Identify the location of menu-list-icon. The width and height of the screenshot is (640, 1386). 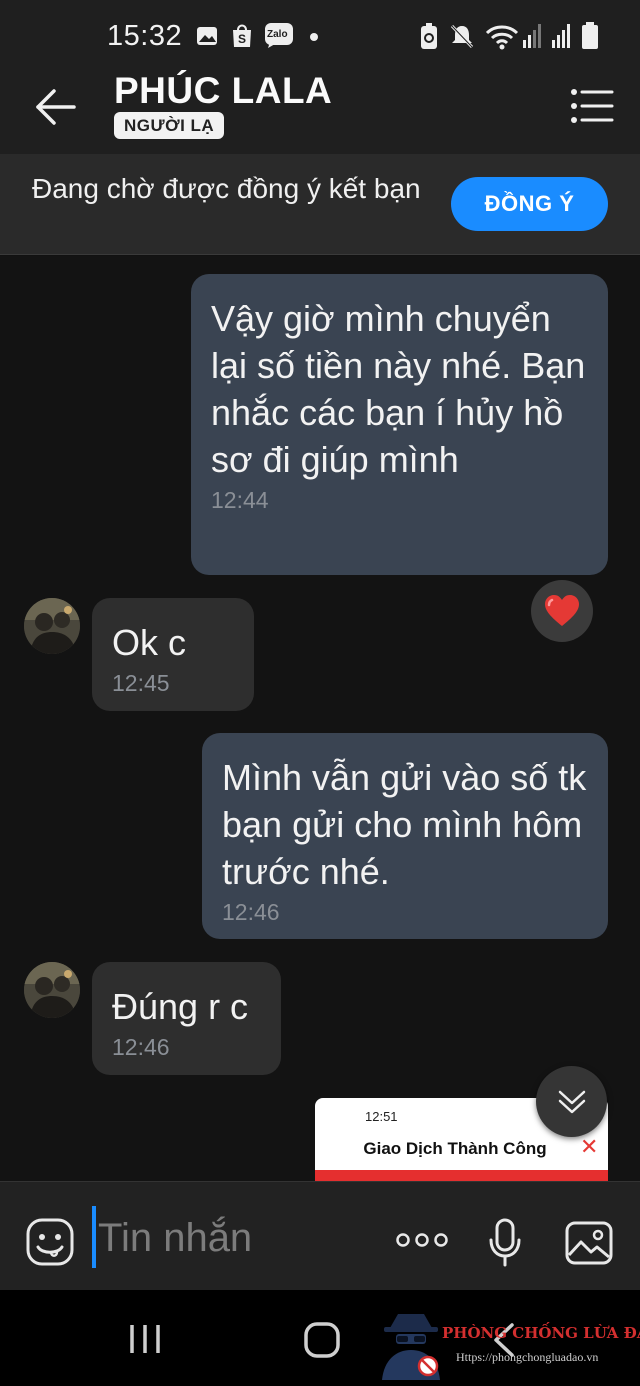
(592, 106).